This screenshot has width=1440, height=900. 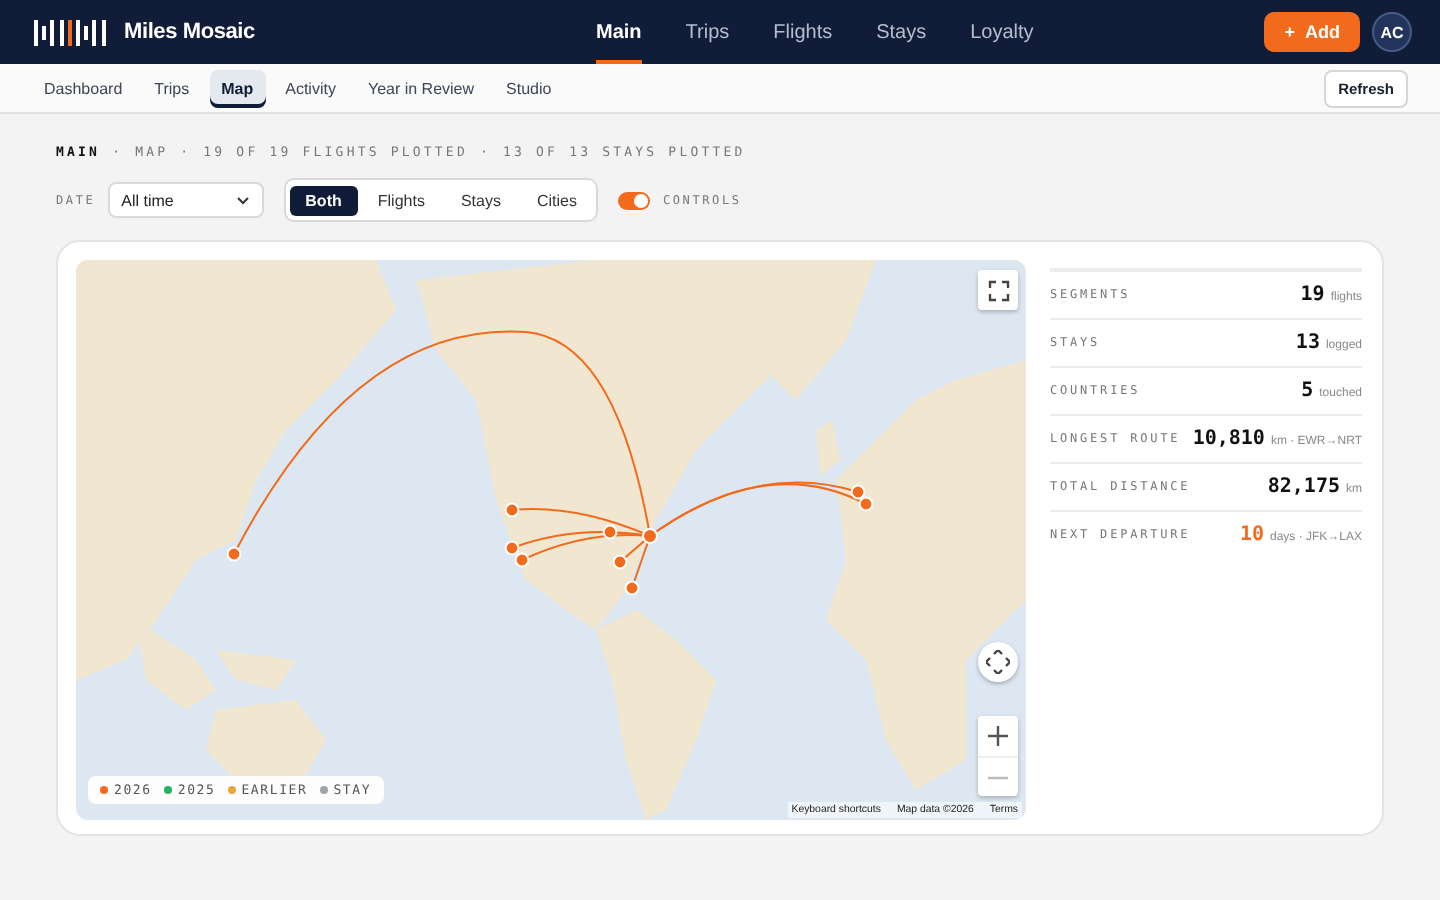 I want to click on sub-nav-tab: Map, so click(x=237, y=88).